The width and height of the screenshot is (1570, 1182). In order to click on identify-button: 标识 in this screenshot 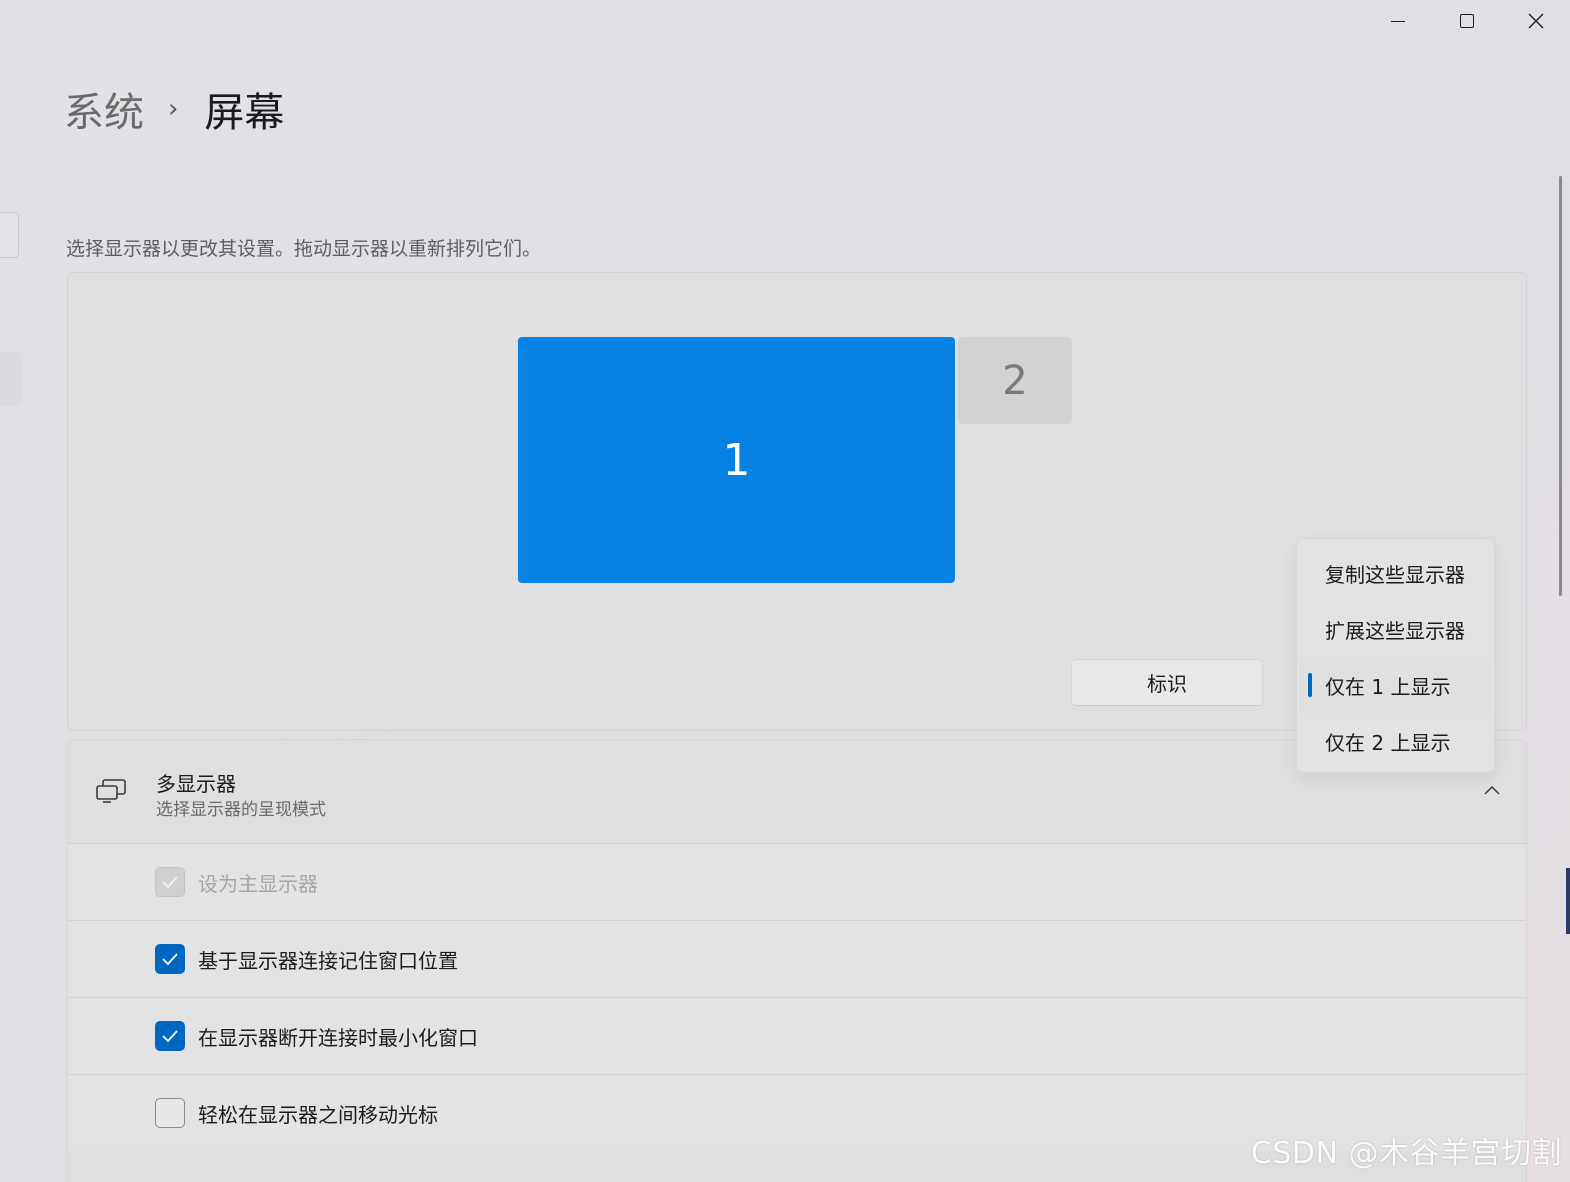, I will do `click(1167, 682)`.